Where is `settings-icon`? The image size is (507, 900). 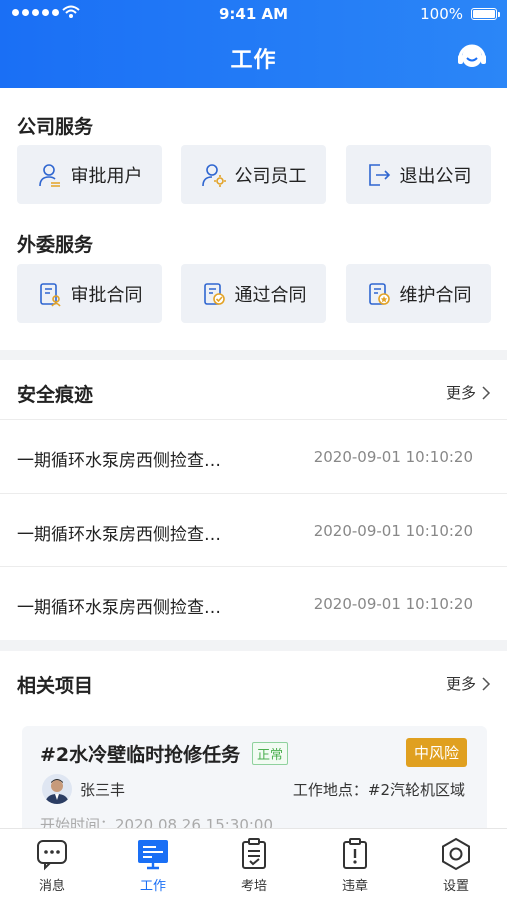
settings-icon is located at coordinates (456, 854).